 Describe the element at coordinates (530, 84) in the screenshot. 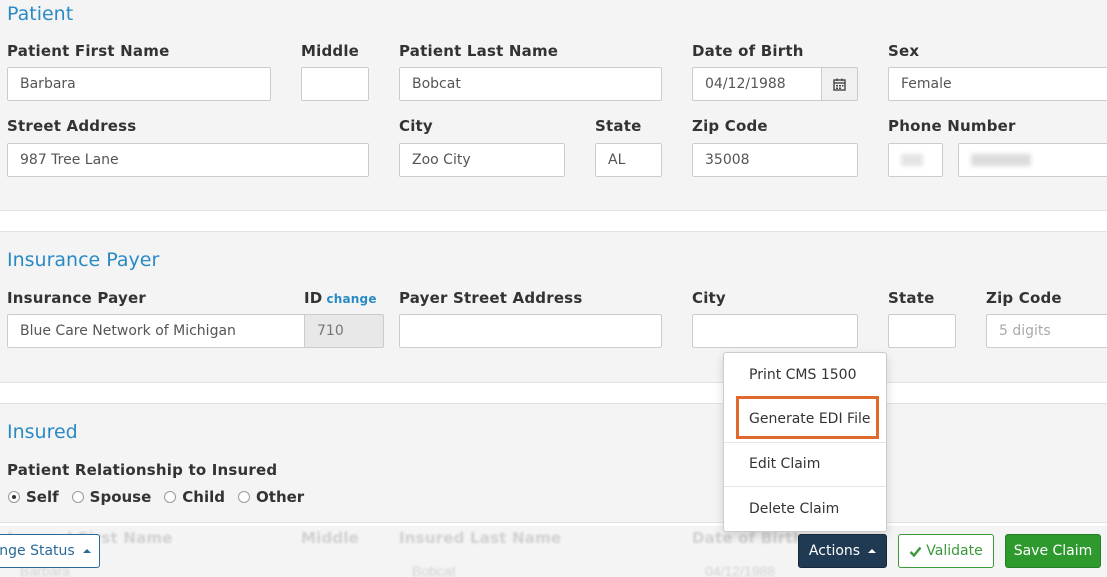

I see `patient-last-name-field: Bobcat` at that location.